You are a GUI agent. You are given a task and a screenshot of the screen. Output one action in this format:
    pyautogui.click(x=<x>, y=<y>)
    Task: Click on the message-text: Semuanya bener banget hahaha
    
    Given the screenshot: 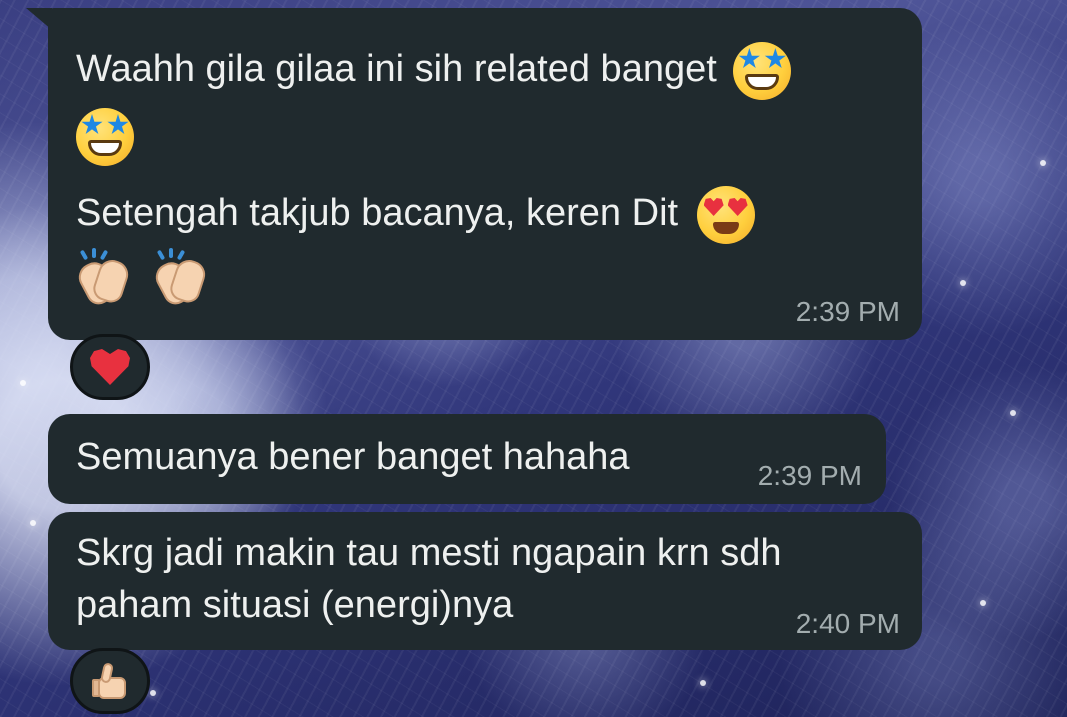 What is the action you would take?
    pyautogui.click(x=353, y=457)
    